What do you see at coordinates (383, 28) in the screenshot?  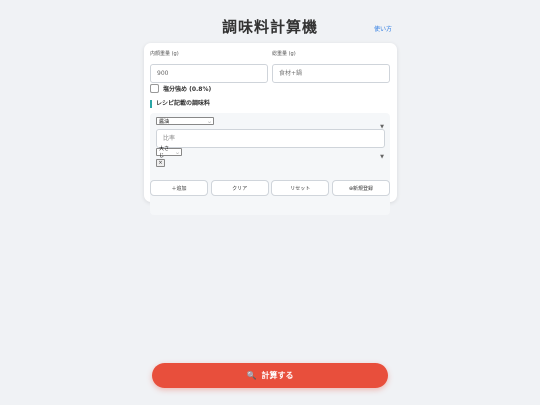 I see `help-link: 使い方` at bounding box center [383, 28].